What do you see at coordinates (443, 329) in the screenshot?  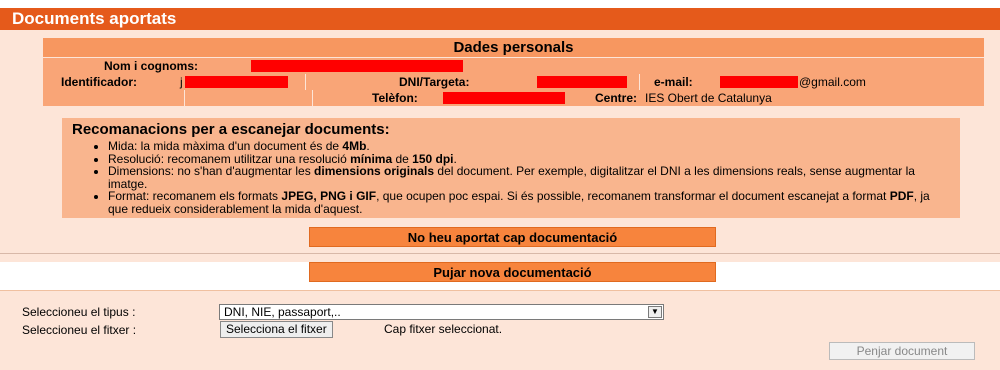 I see `file-status: Cap fitxer seleccionat.` at bounding box center [443, 329].